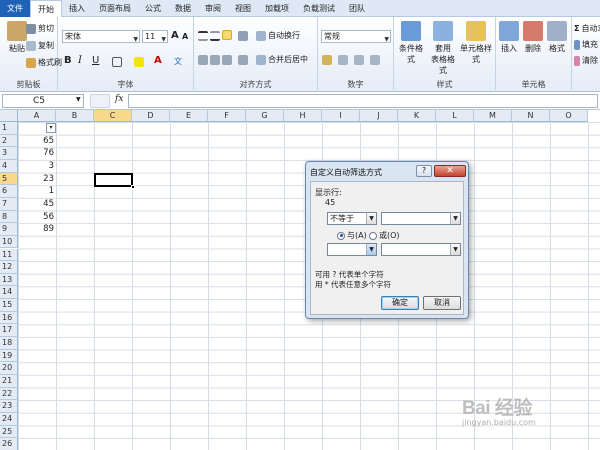 The width and height of the screenshot is (600, 450). Describe the element at coordinates (37, 191) in the screenshot. I see `cell-a6: 1` at that location.